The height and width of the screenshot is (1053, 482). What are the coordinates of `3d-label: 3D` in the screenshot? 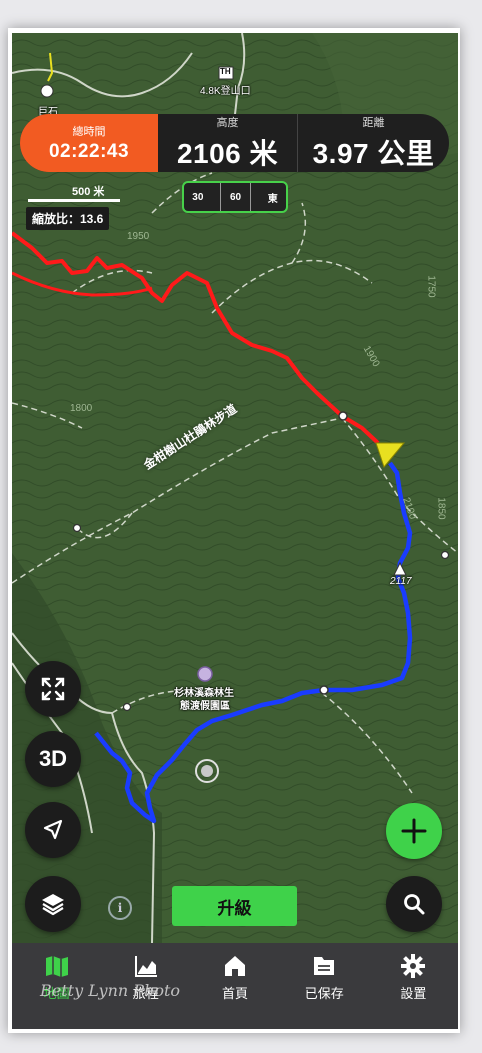 It's located at (53, 758).